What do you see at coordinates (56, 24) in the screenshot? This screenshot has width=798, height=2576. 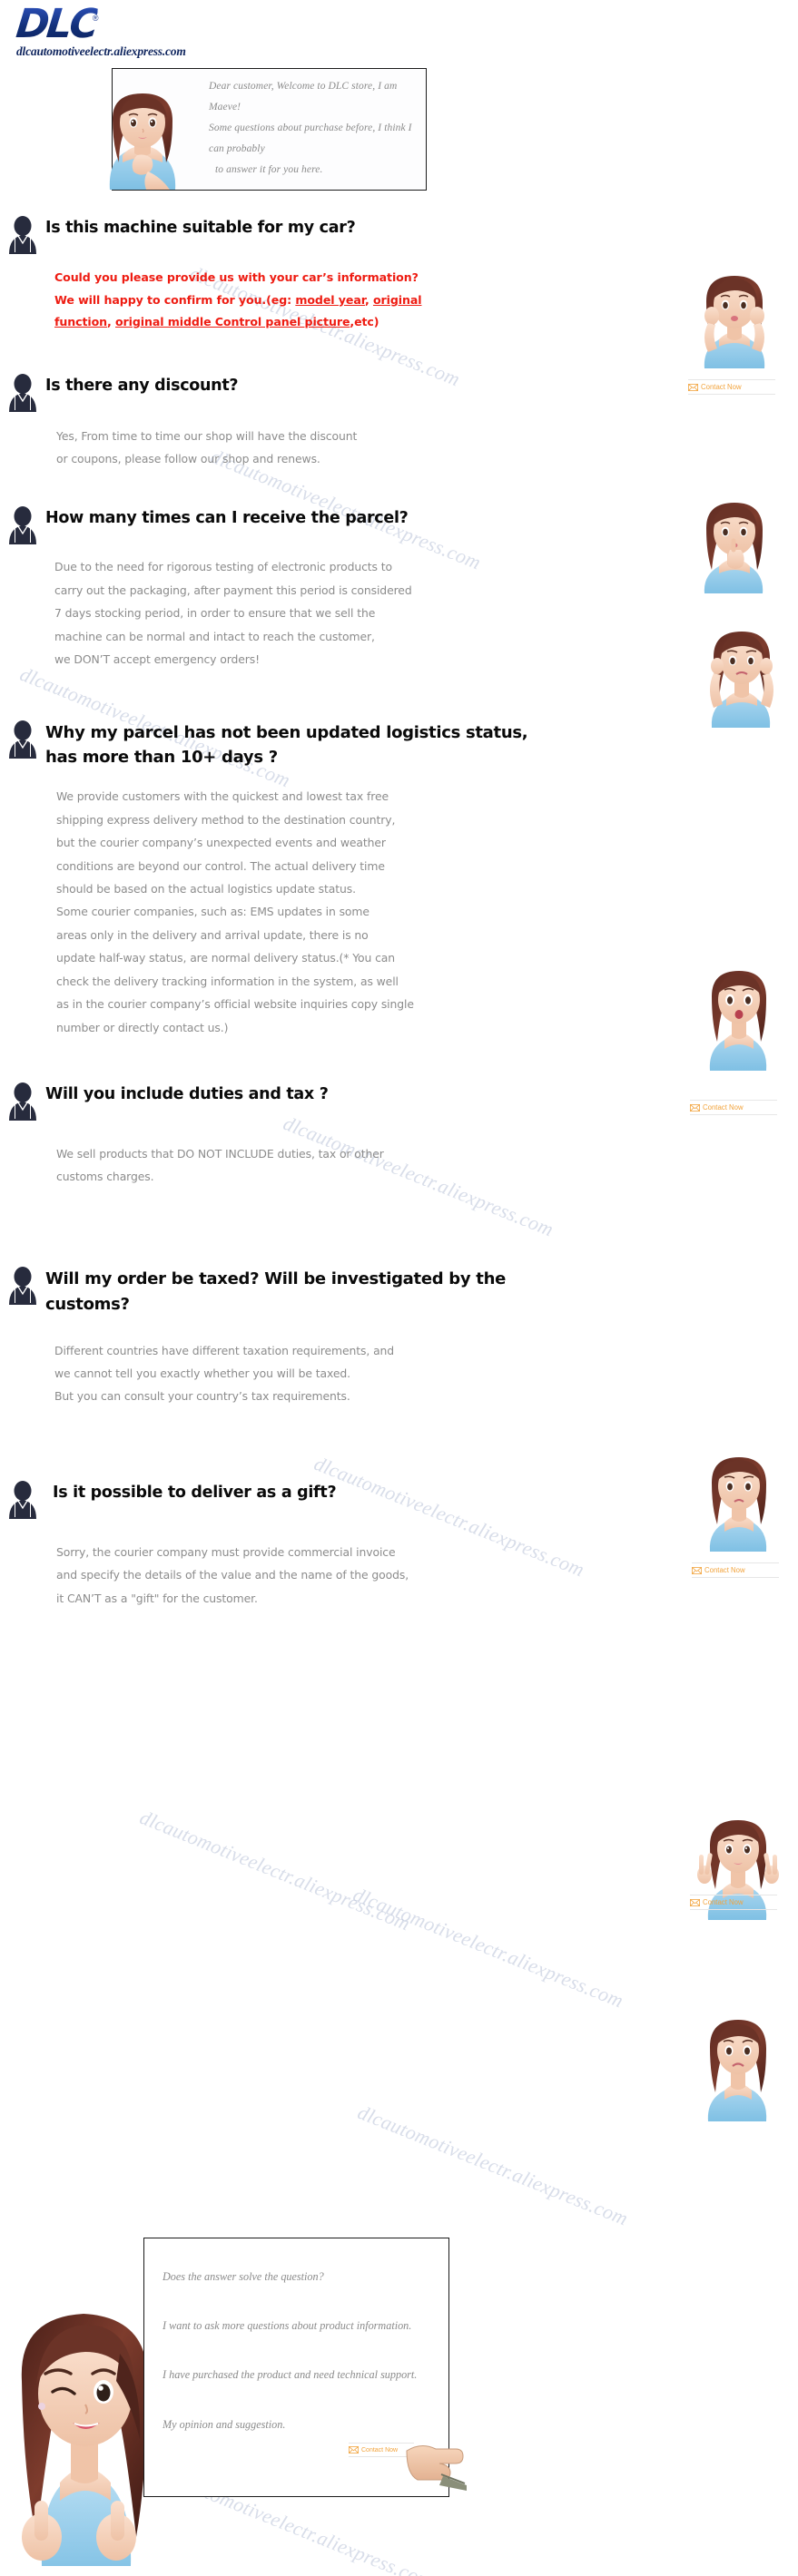 I see `logo-text: DLC` at bounding box center [56, 24].